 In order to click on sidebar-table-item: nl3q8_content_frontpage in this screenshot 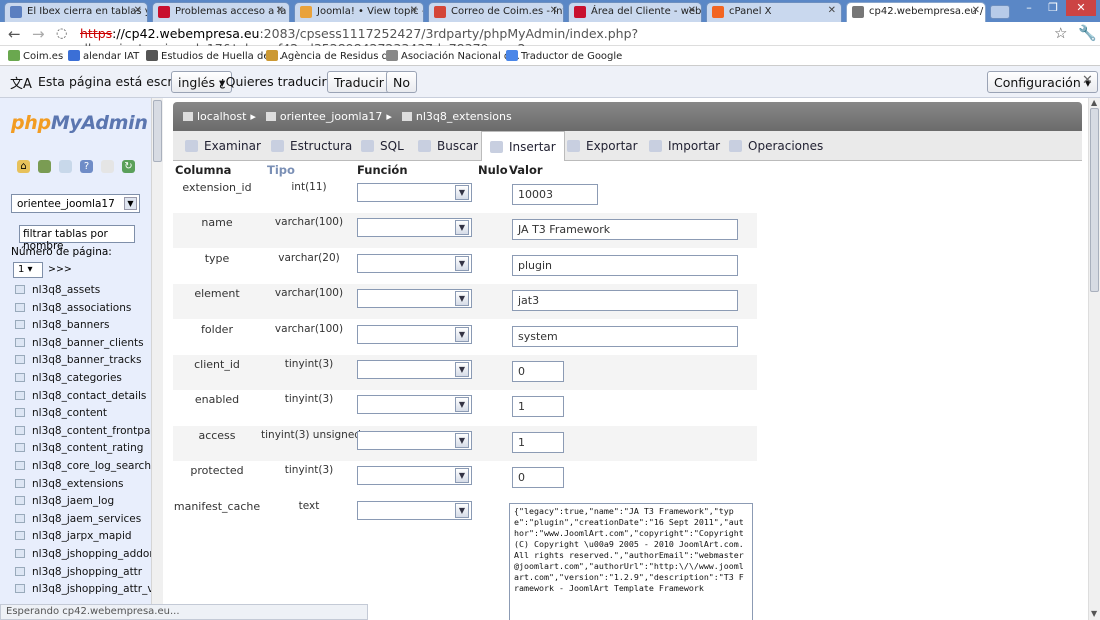, I will do `click(89, 433)`.